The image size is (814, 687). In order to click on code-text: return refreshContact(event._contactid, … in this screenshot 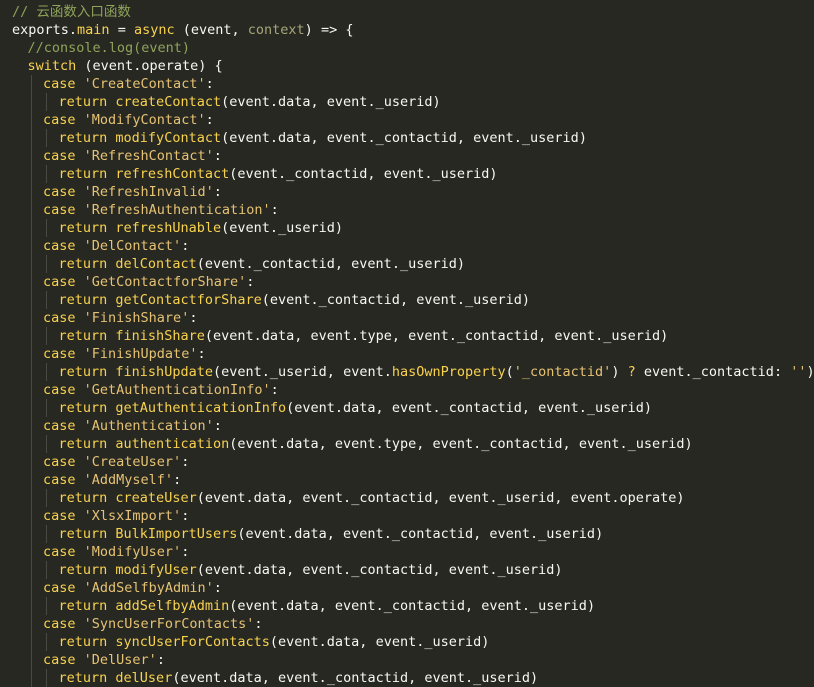, I will do `click(278, 174)`.